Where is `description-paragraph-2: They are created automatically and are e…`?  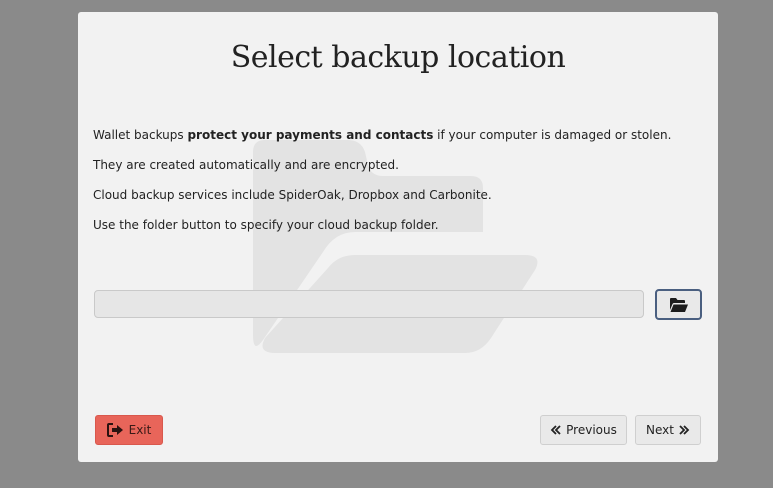 description-paragraph-2: They are created automatically and are e… is located at coordinates (246, 165).